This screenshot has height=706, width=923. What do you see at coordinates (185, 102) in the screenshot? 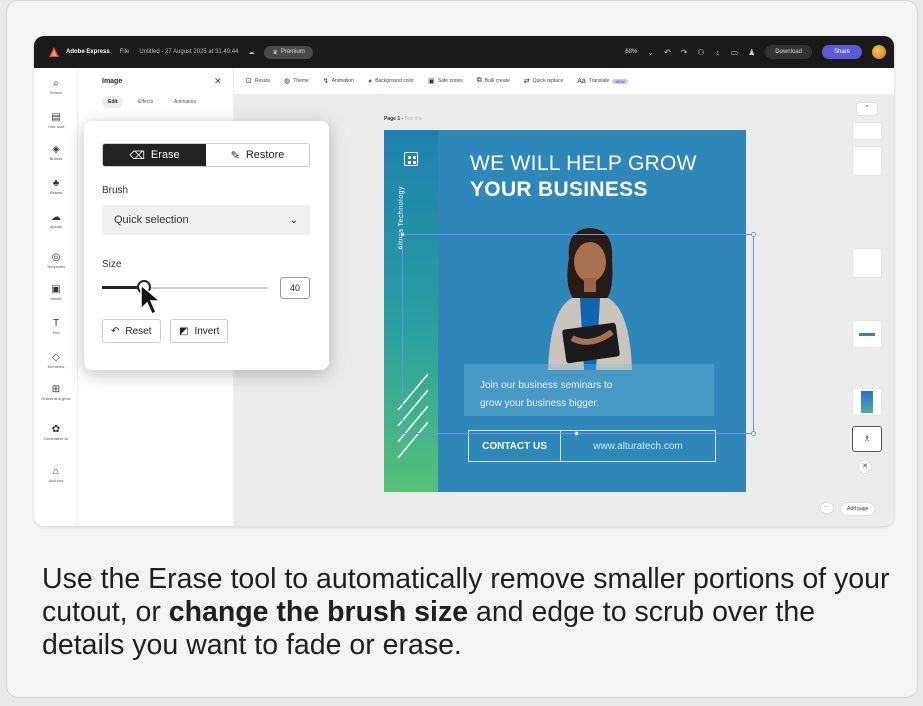
I see `tab-animation: Animation` at bounding box center [185, 102].